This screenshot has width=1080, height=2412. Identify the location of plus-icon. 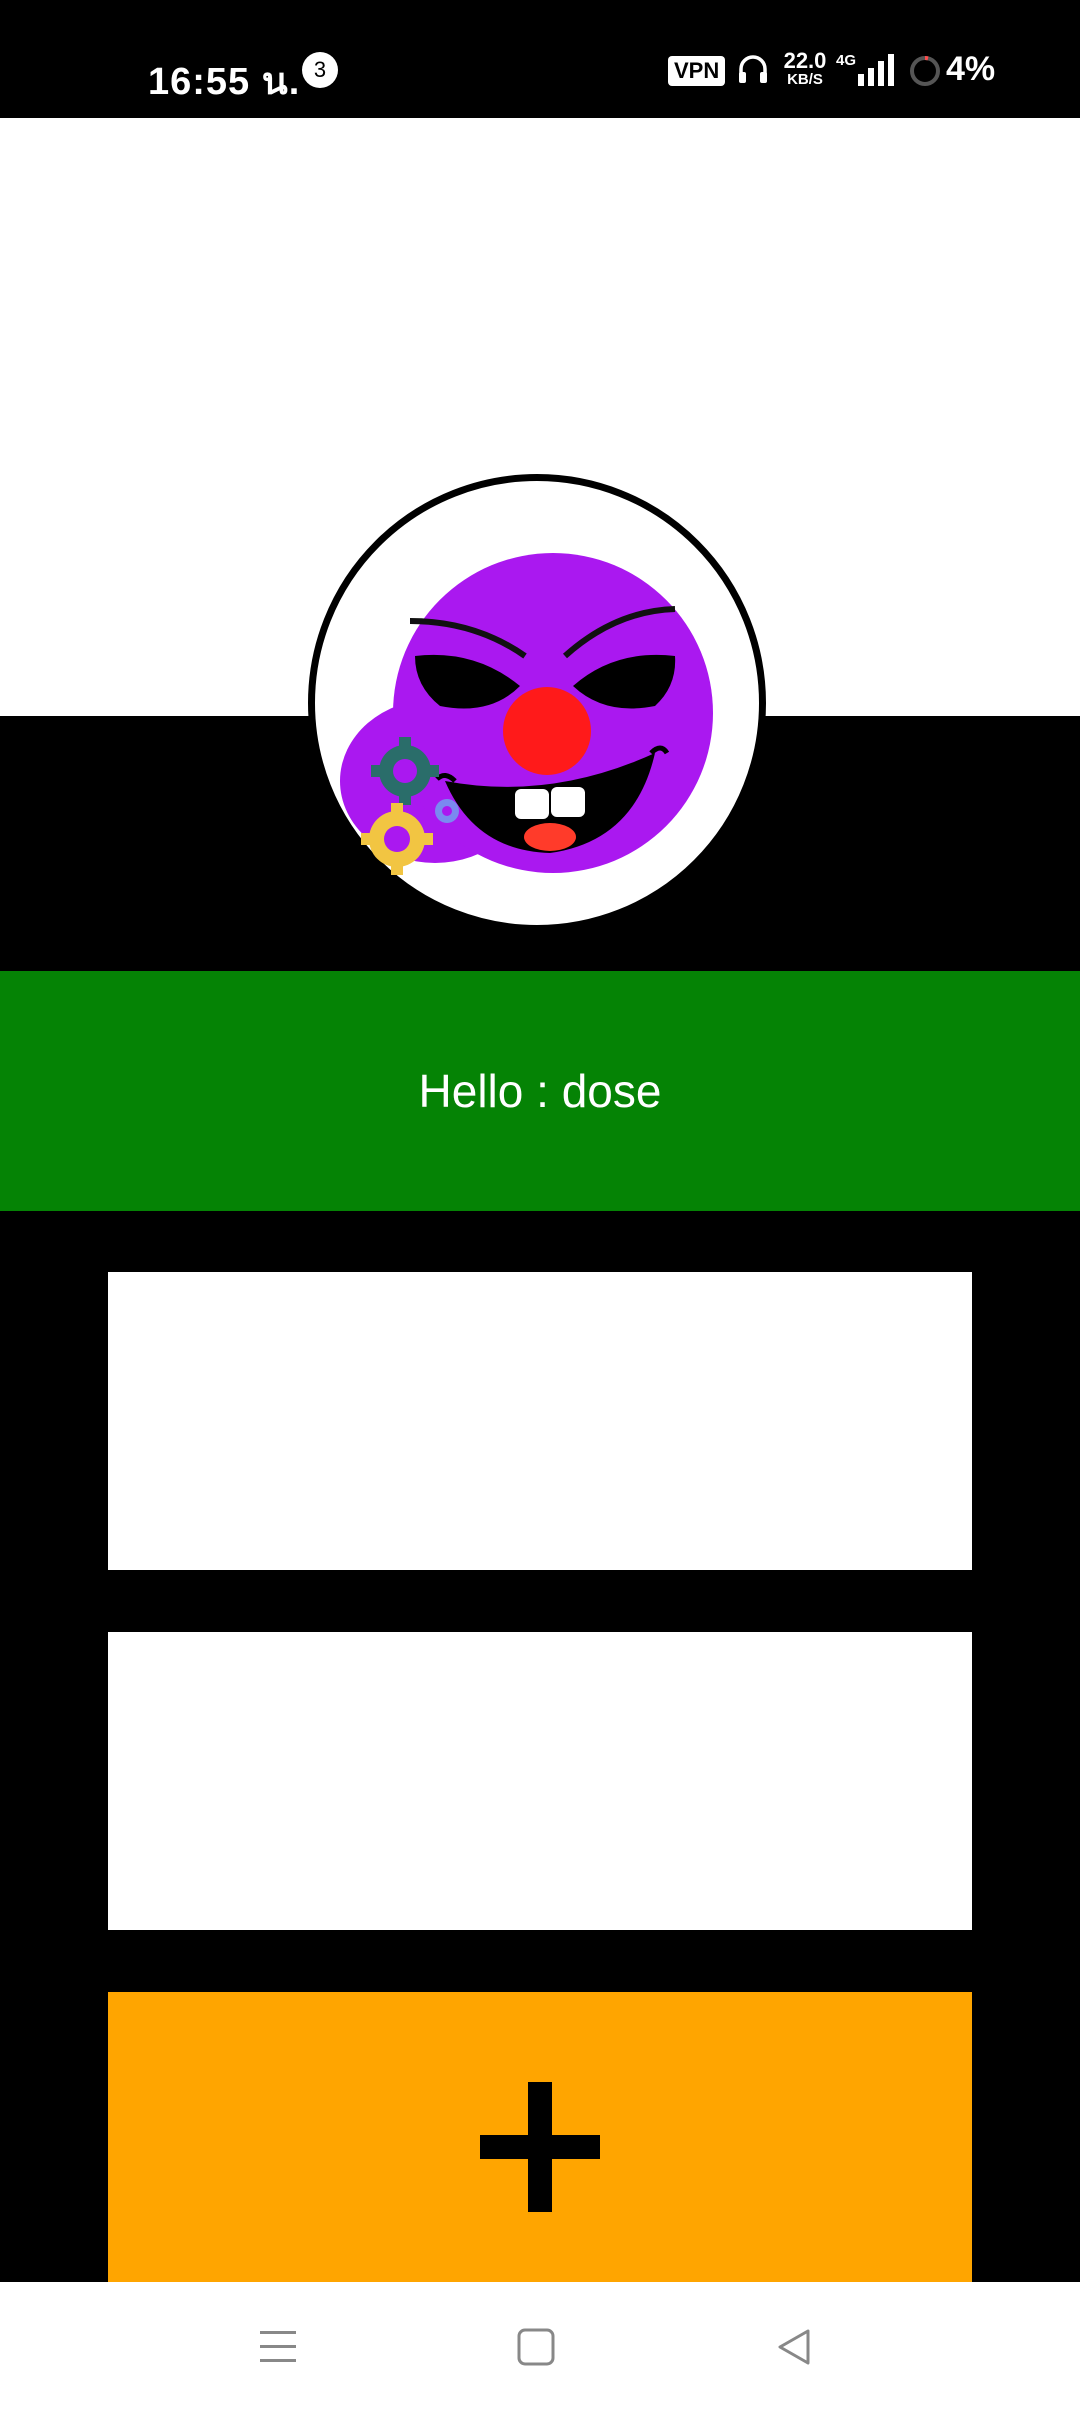
(540, 2147).